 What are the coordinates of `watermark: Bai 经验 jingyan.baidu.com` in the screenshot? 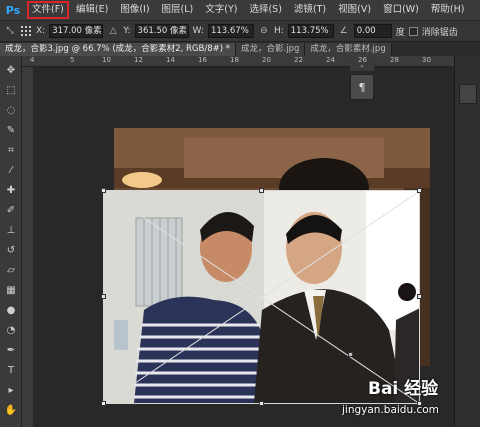 It's located at (405, 397).